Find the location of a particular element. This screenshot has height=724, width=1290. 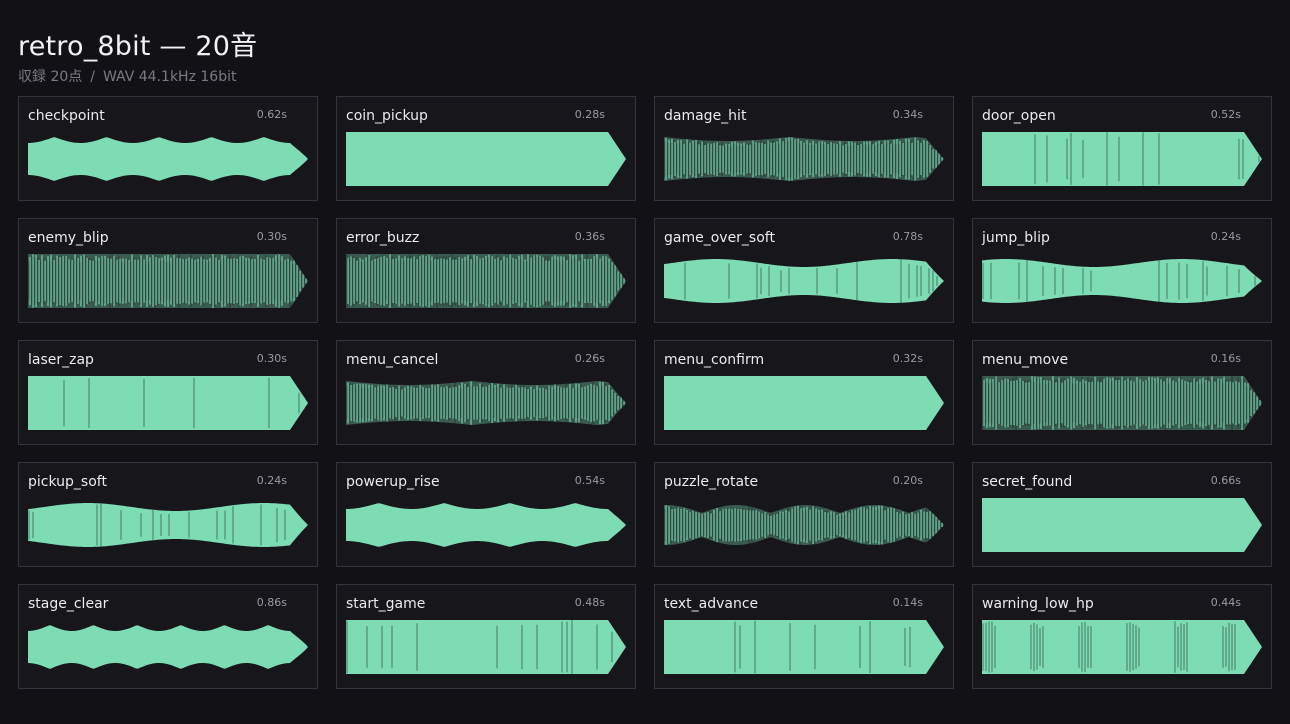

sound-name: error_buzz is located at coordinates (383, 238).